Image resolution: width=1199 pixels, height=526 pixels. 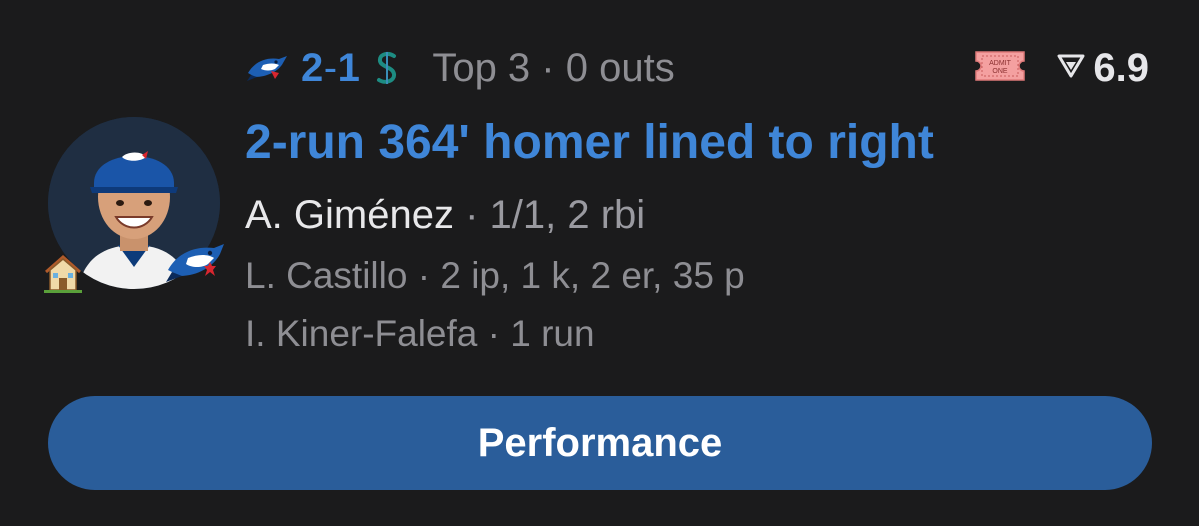 What do you see at coordinates (267, 68) in the screenshot?
I see `blue-jays-logo-icon` at bounding box center [267, 68].